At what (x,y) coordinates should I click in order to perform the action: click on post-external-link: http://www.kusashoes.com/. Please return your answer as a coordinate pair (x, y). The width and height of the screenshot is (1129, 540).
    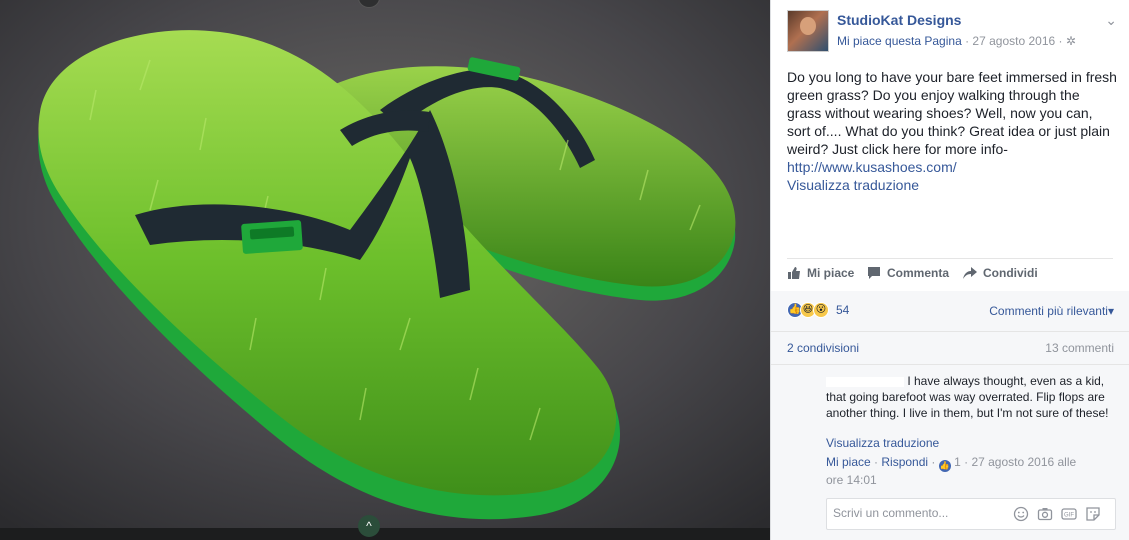
    Looking at the image, I should click on (952, 167).